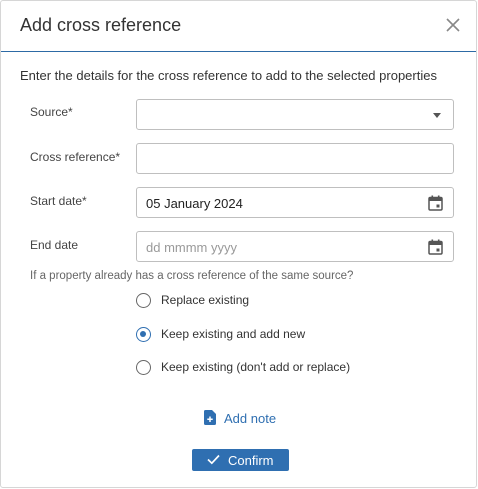 The width and height of the screenshot is (478, 489). Describe the element at coordinates (101, 25) in the screenshot. I see `dialog-title: Add cross reference` at that location.